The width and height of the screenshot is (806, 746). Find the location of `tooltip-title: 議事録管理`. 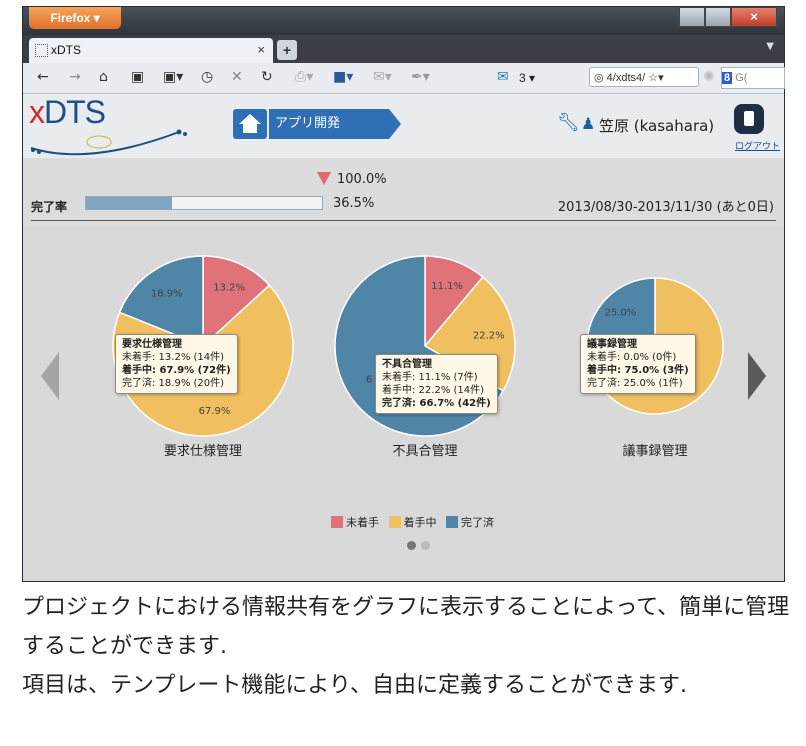

tooltip-title: 議事録管理 is located at coordinates (612, 344).